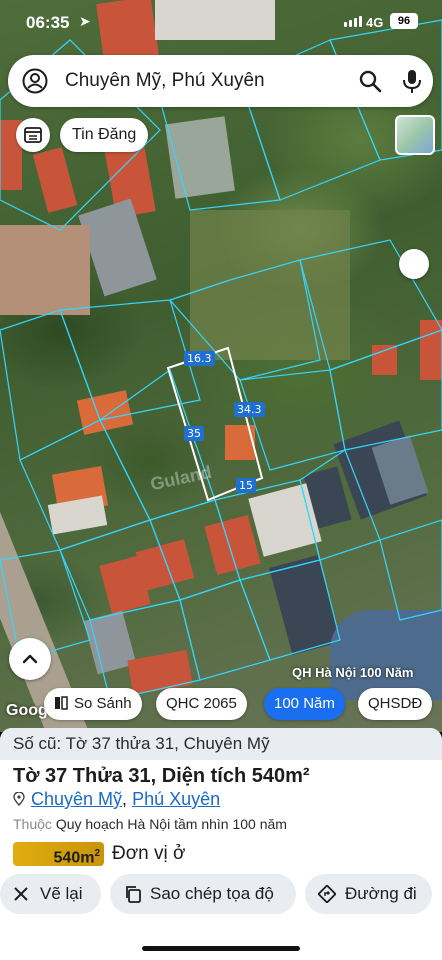 This screenshot has width=442, height=960. Describe the element at coordinates (194, 433) in the screenshot. I see `dimension-label: 35` at that location.